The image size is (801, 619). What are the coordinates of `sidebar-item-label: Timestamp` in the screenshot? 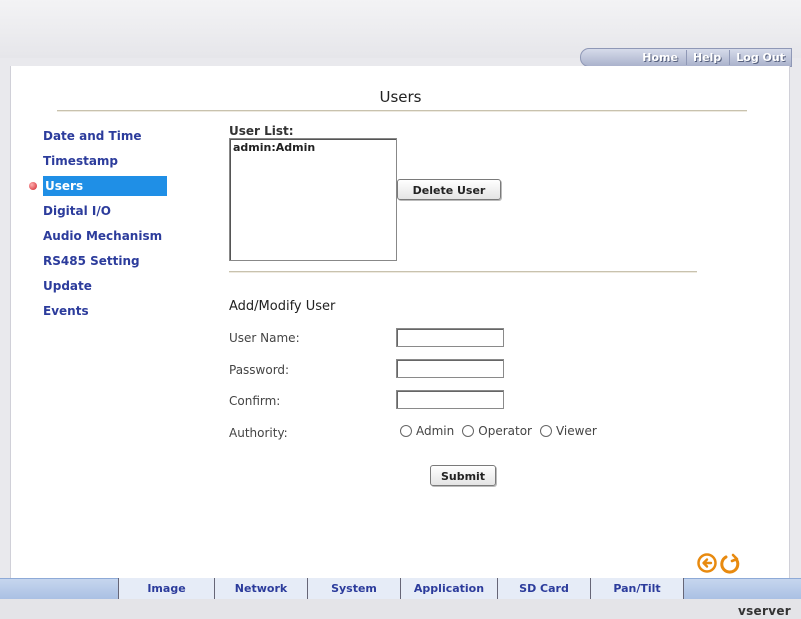 It's located at (81, 161).